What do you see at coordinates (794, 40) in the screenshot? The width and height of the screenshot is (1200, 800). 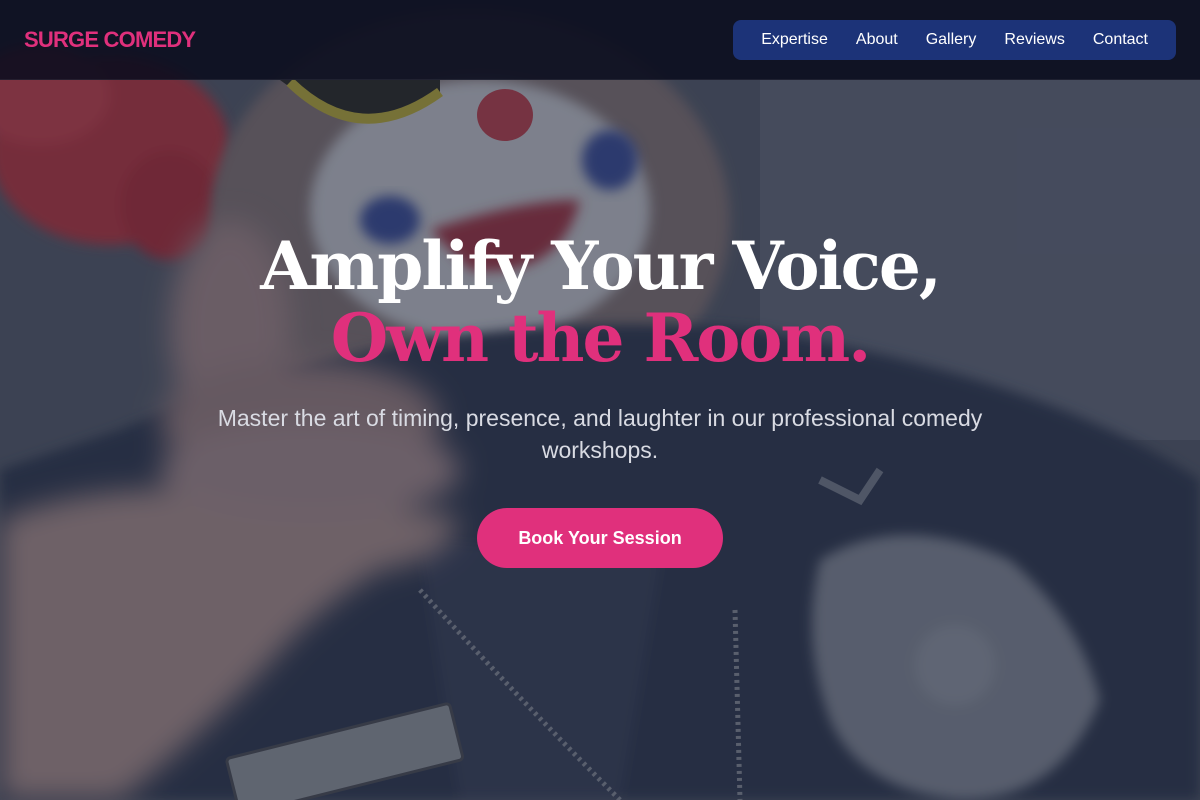 I see `nav-link-expertise: Expertise` at bounding box center [794, 40].